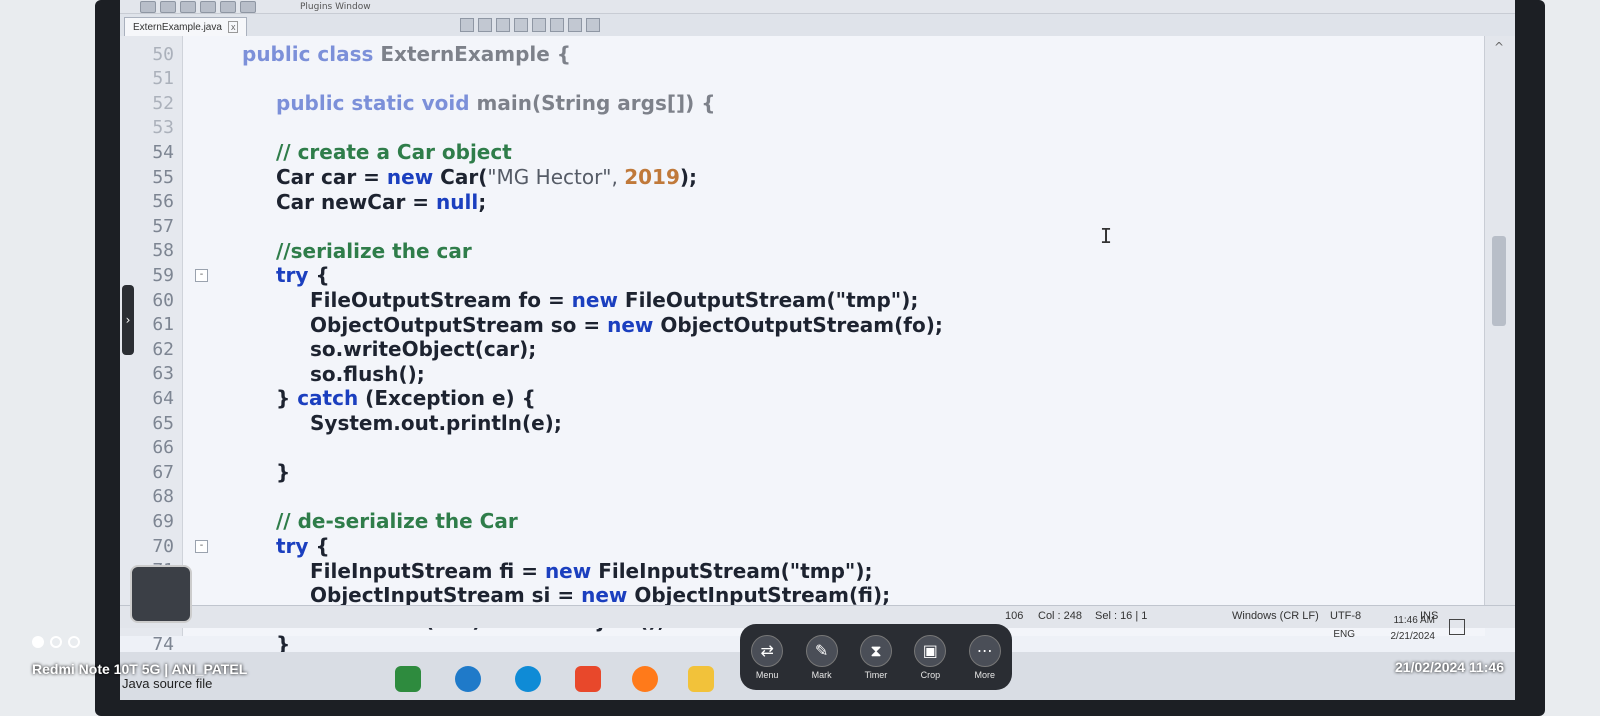  Describe the element at coordinates (1345, 616) in the screenshot. I see `status-encoding: UTF-8` at that location.